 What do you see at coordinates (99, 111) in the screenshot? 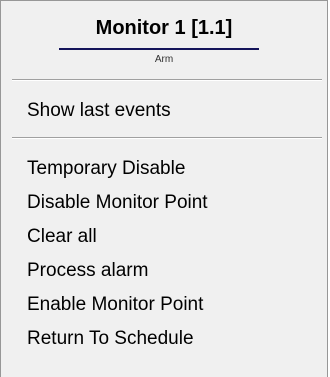
I see `show-last-events-item: Show last events` at bounding box center [99, 111].